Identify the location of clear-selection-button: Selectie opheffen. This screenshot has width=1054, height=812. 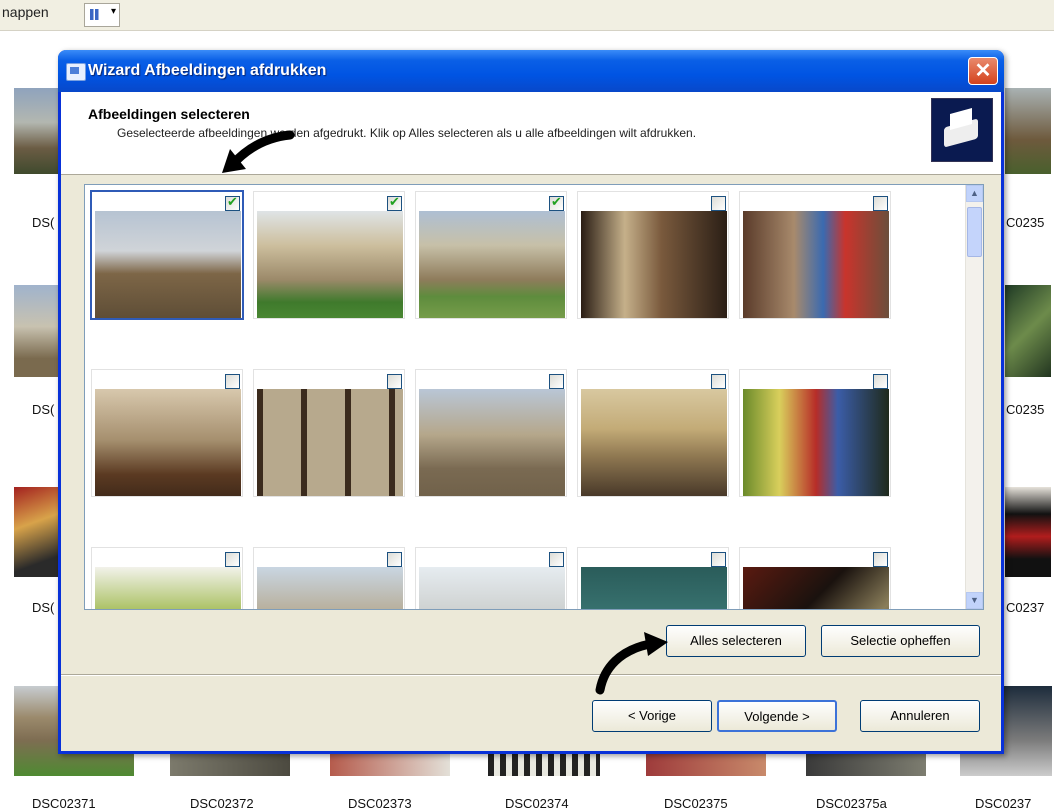
(900, 641).